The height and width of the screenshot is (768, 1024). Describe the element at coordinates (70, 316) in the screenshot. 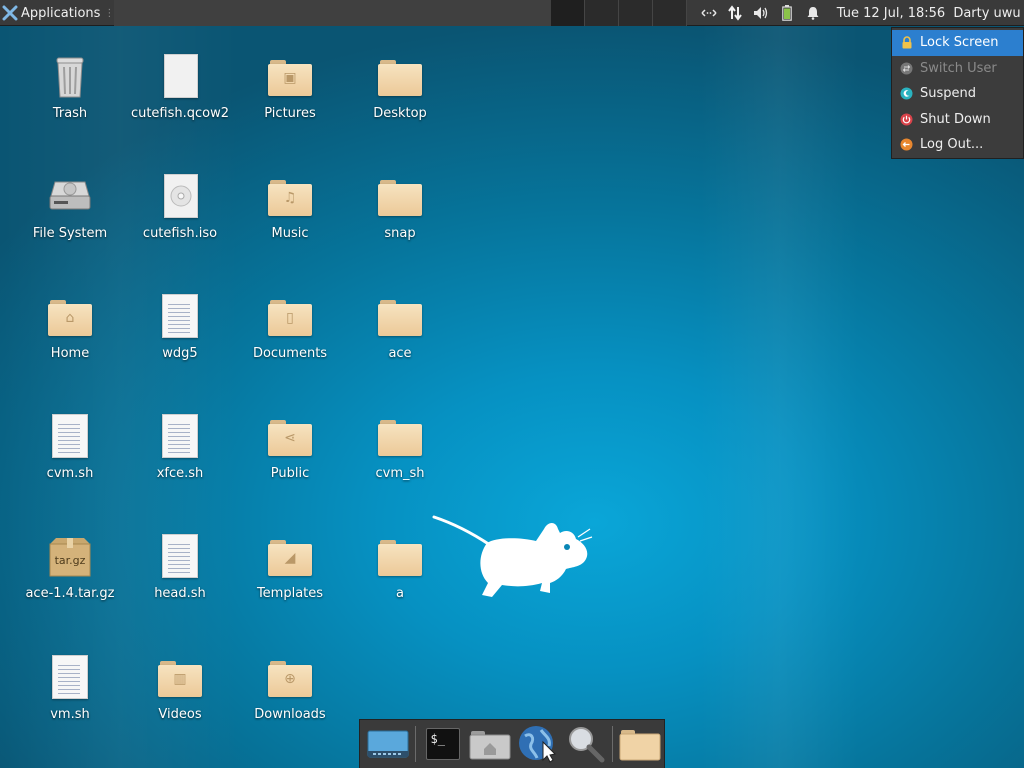

I see `home-folder-icon: ⌂` at that location.